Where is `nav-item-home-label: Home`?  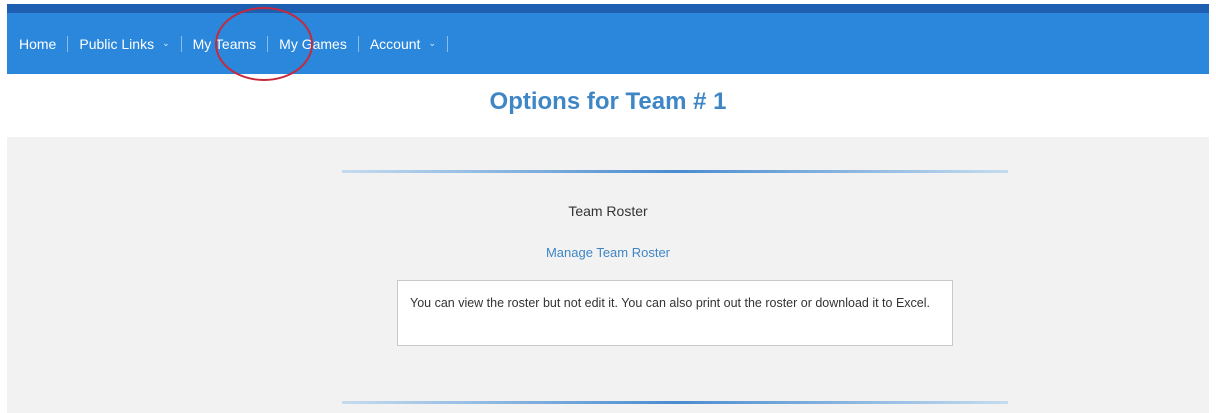 nav-item-home-label: Home is located at coordinates (38, 43).